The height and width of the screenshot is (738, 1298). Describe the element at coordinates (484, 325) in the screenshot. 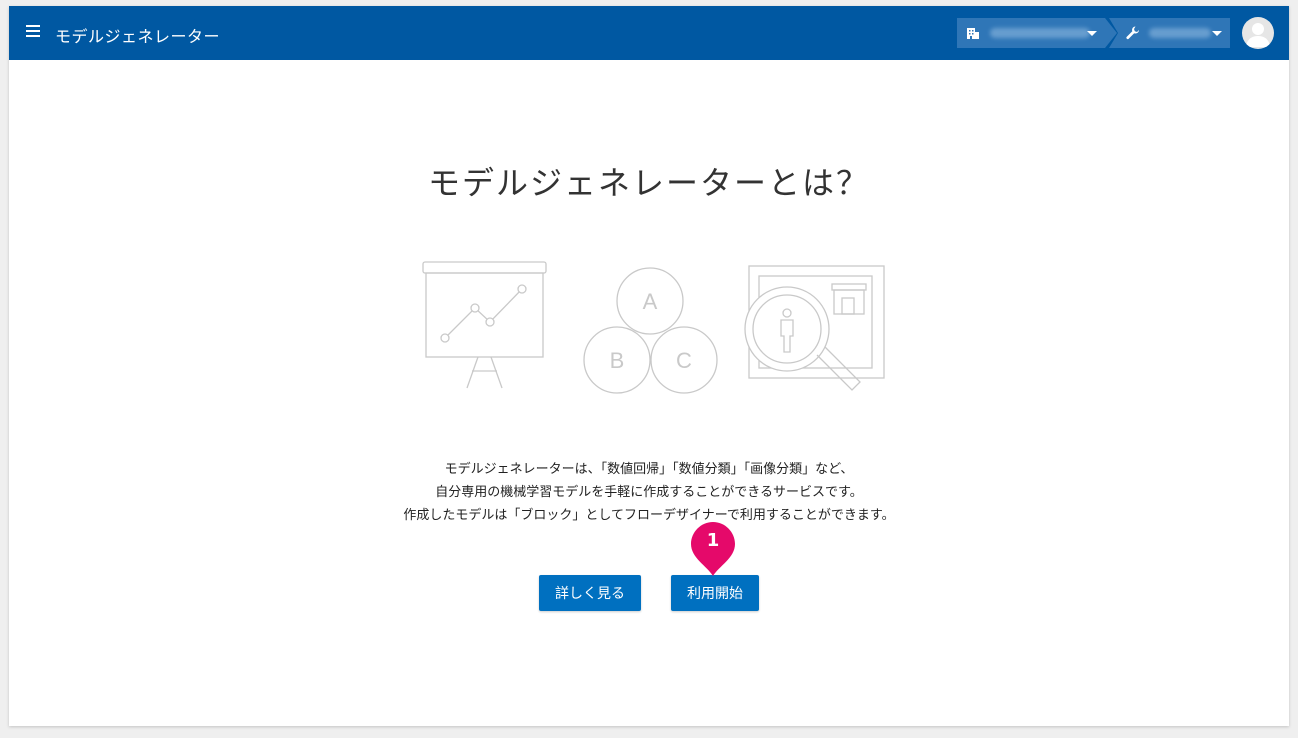

I see `presentation-board-icon` at that location.